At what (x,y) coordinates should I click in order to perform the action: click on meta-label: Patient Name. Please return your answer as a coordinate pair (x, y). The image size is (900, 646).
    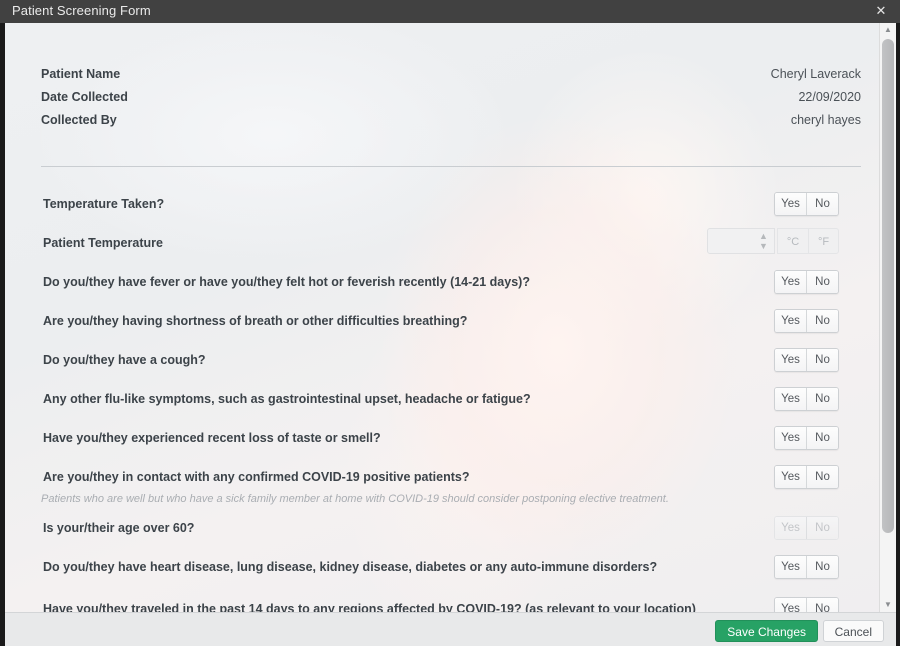
    Looking at the image, I should click on (81, 74).